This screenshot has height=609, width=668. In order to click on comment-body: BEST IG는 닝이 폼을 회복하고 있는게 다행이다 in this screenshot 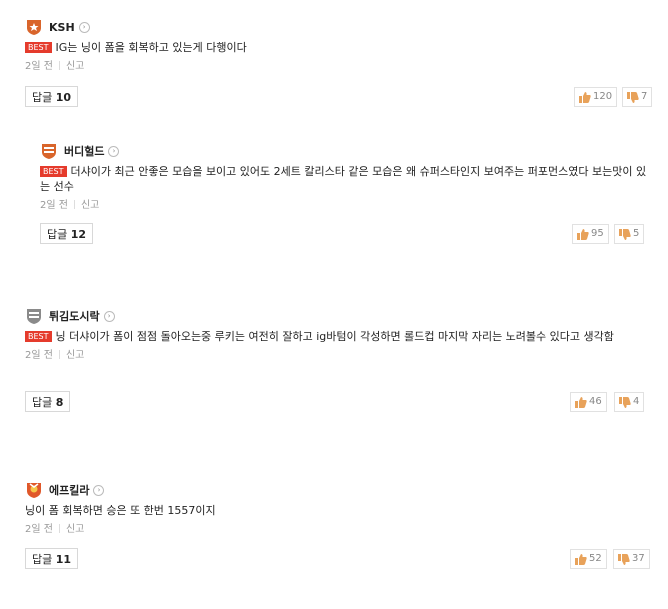, I will do `click(335, 47)`.